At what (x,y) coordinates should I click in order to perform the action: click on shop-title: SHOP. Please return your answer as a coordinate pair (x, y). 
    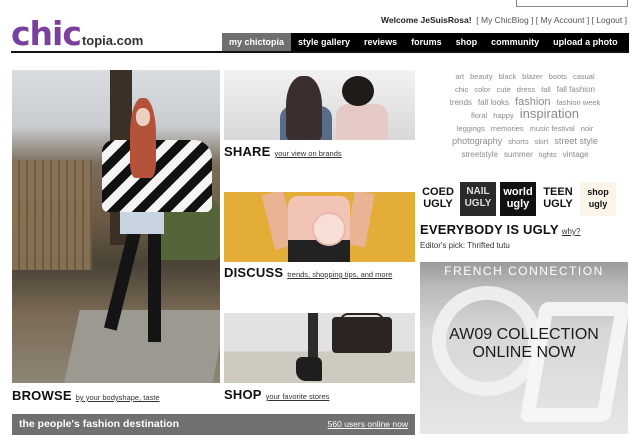
    Looking at the image, I should click on (243, 394).